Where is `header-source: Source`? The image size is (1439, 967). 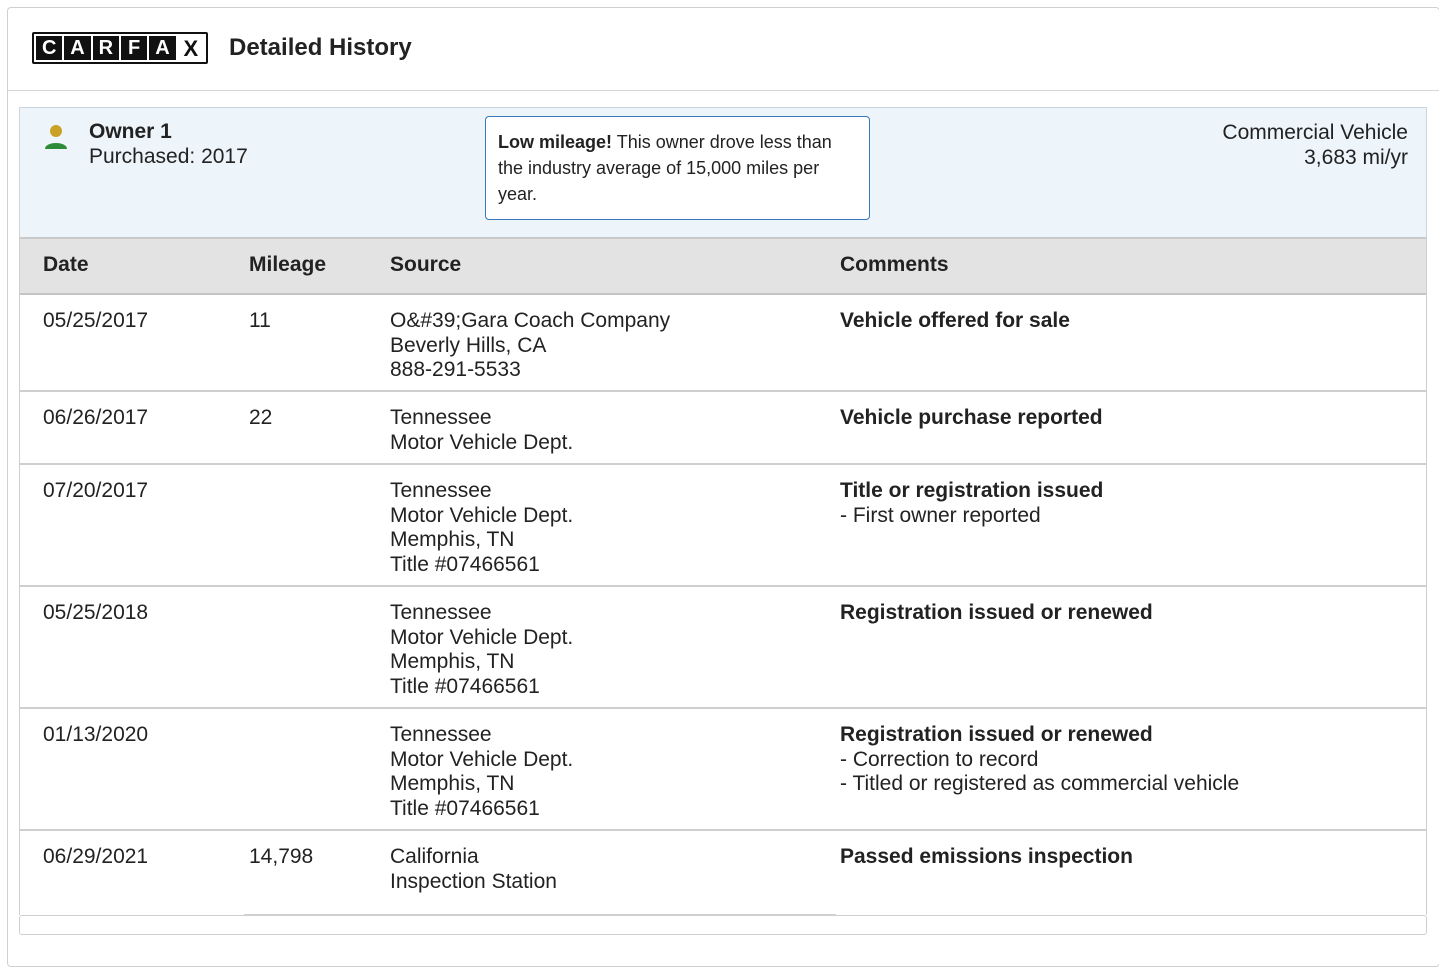
header-source: Source is located at coordinates (426, 264).